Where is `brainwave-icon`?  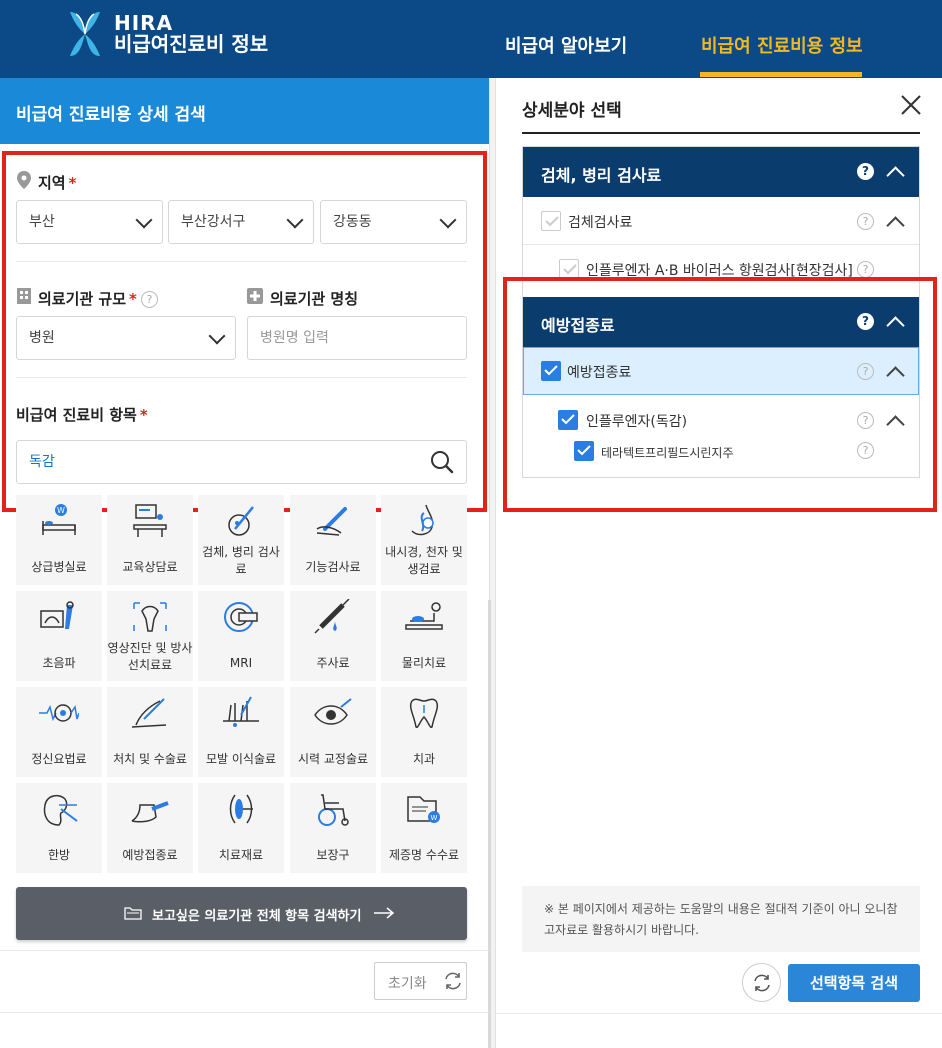 brainwave-icon is located at coordinates (59, 713).